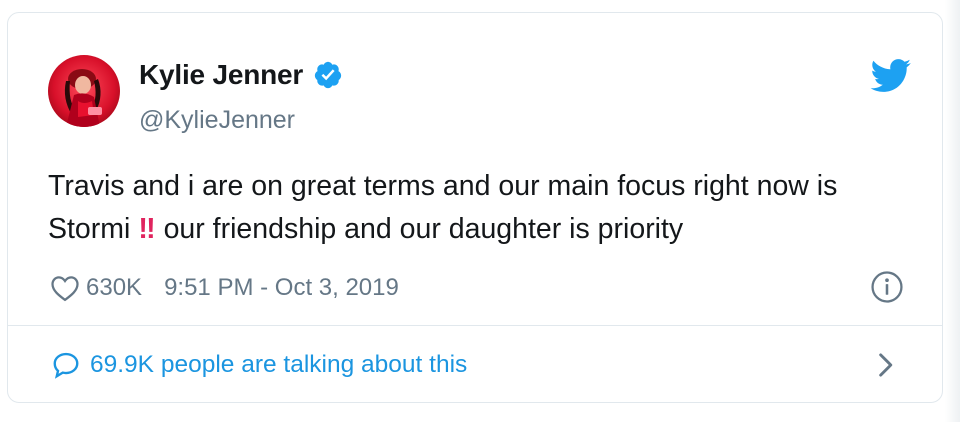 The image size is (960, 422). Describe the element at coordinates (65, 288) in the screenshot. I see `heart-icon` at that location.